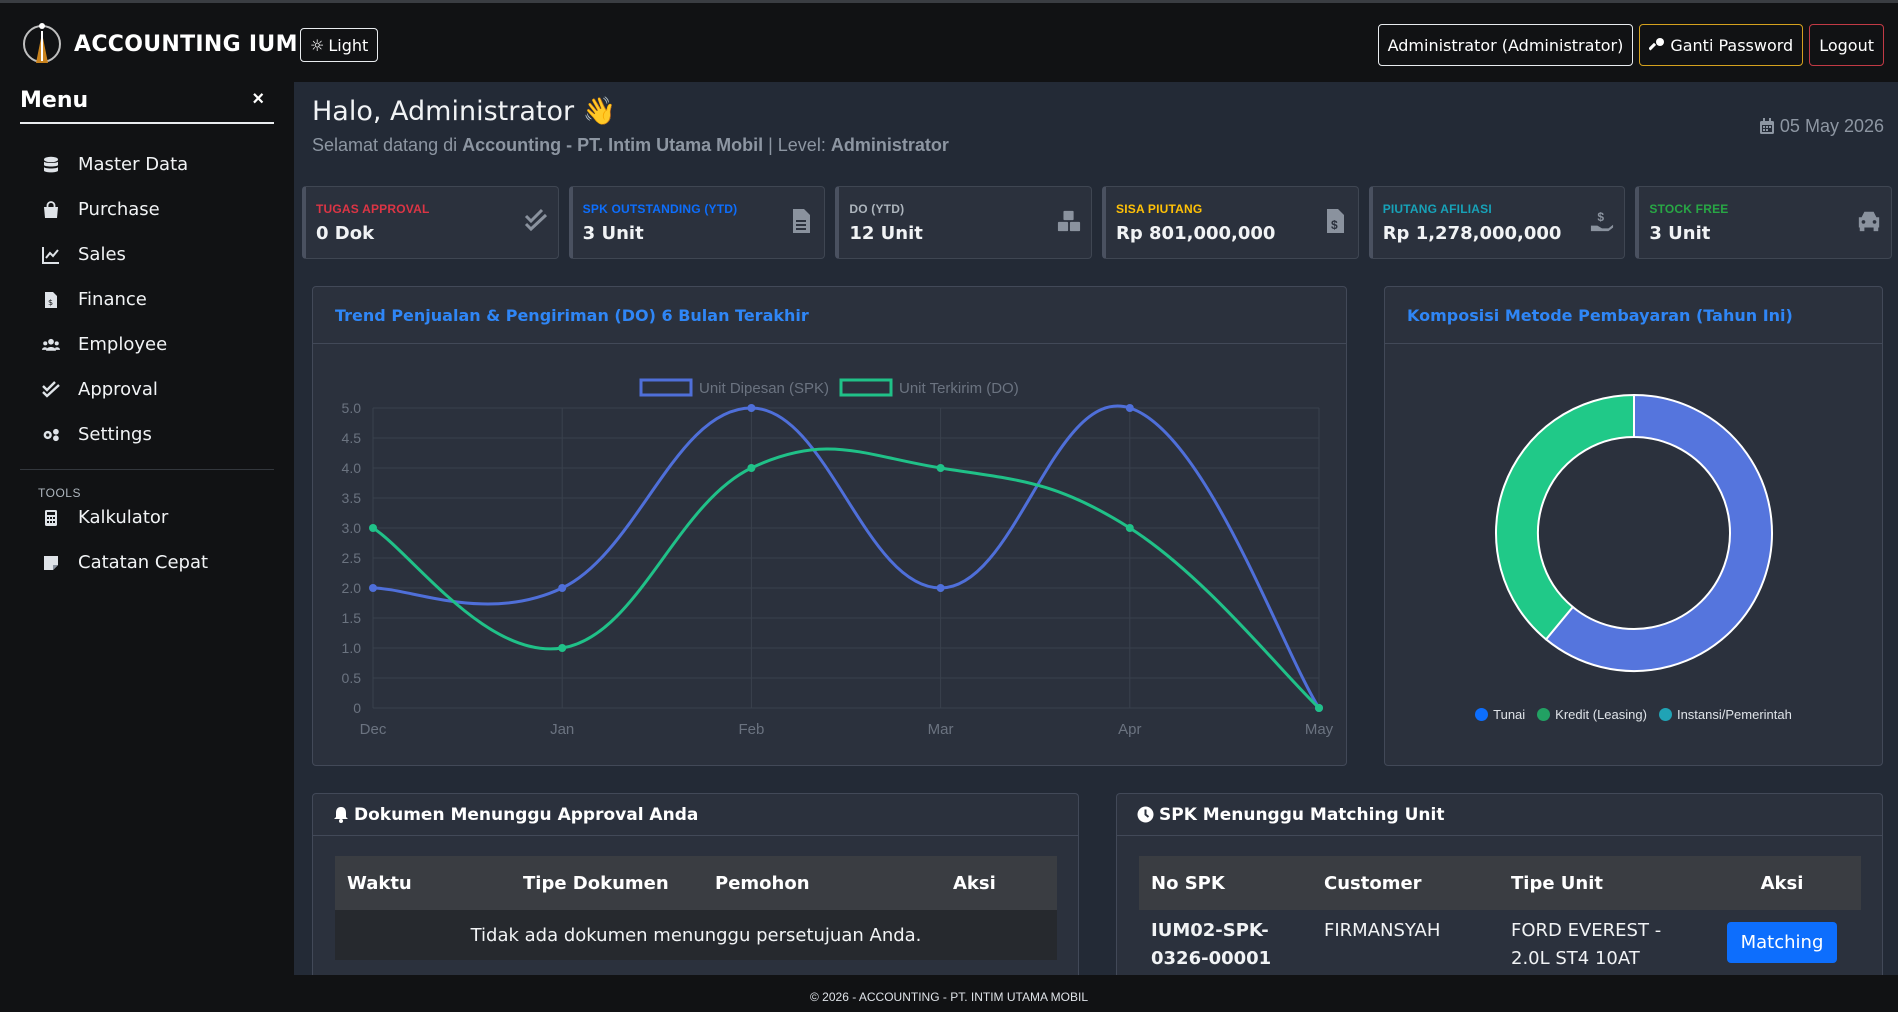 Image resolution: width=1898 pixels, height=1012 pixels. What do you see at coordinates (51, 389) in the screenshot?
I see `double-check-icon` at bounding box center [51, 389].